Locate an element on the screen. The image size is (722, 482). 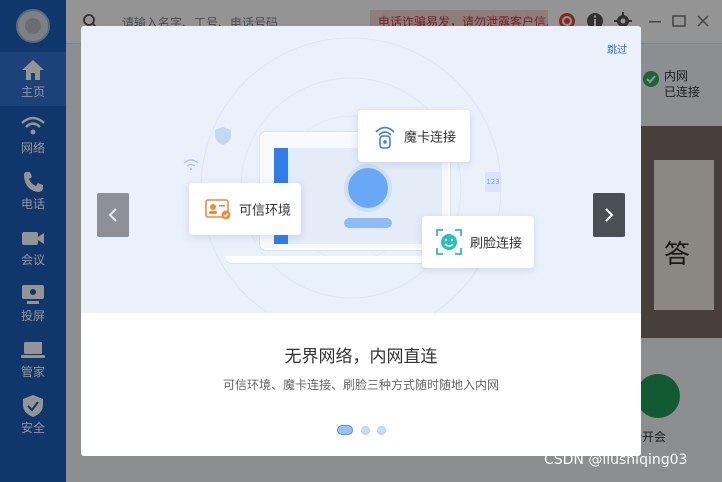
slide-title: 无界网络，内网直连 is located at coordinates (361, 357).